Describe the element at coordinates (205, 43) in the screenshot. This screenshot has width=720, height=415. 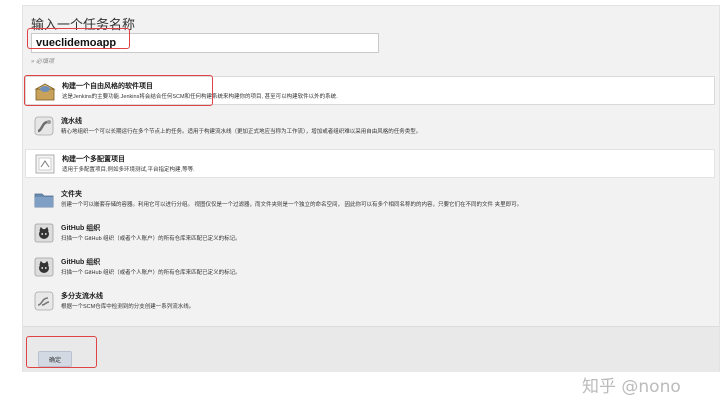
I see `item-name-input` at that location.